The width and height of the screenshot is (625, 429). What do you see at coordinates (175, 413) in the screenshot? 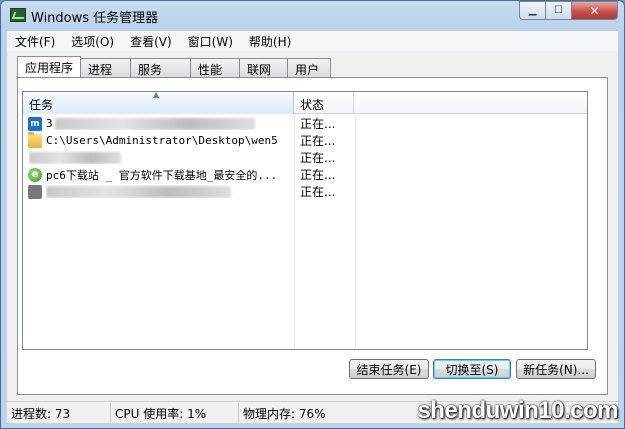
I see `cpu-usage: CPU 使用率: 1%` at bounding box center [175, 413].